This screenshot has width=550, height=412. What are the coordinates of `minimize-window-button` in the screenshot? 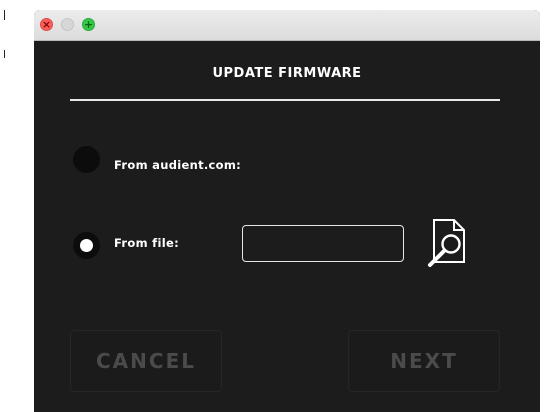 It's located at (67, 24).